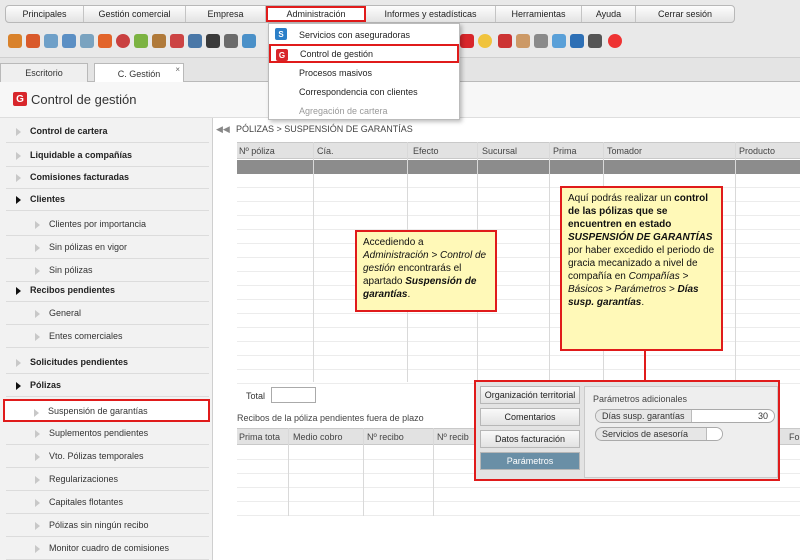 This screenshot has height=560, width=800. I want to click on menu-item-correspondencia: Correspondencia con clientes, so click(364, 91).